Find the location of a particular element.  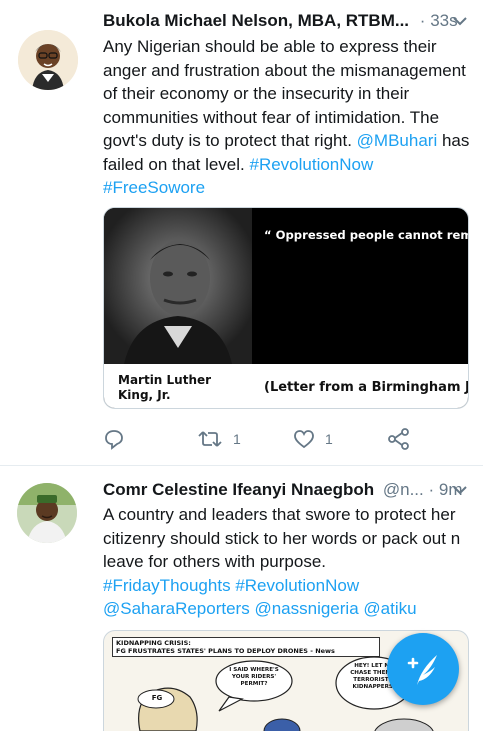

cartoon-bubble-1: I SAID WHERE'S YOUR RIDERS' PERMIT? is located at coordinates (254, 677).